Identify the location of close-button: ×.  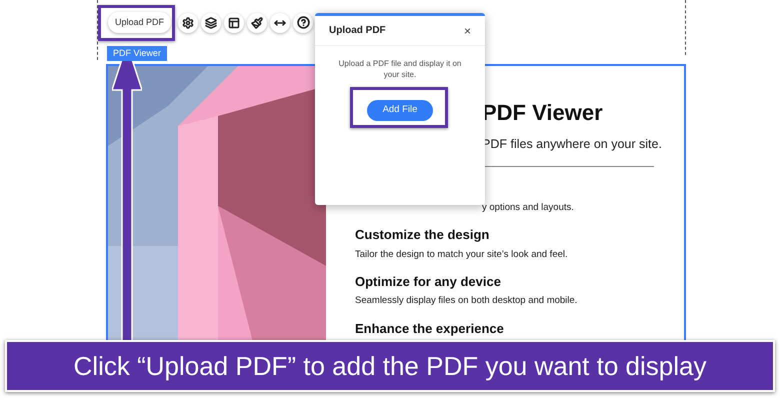
(467, 31).